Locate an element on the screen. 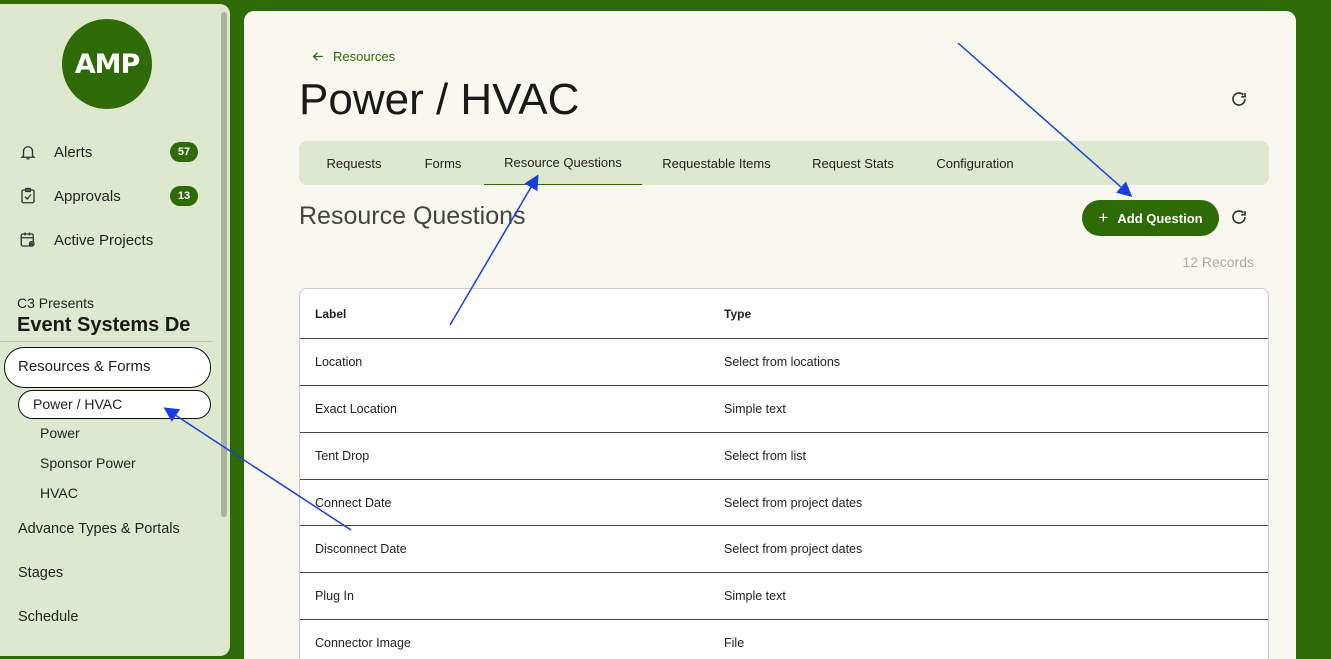 Image resolution: width=1331 pixels, height=659 pixels. project-name: Event Systems De is located at coordinates (104, 325).